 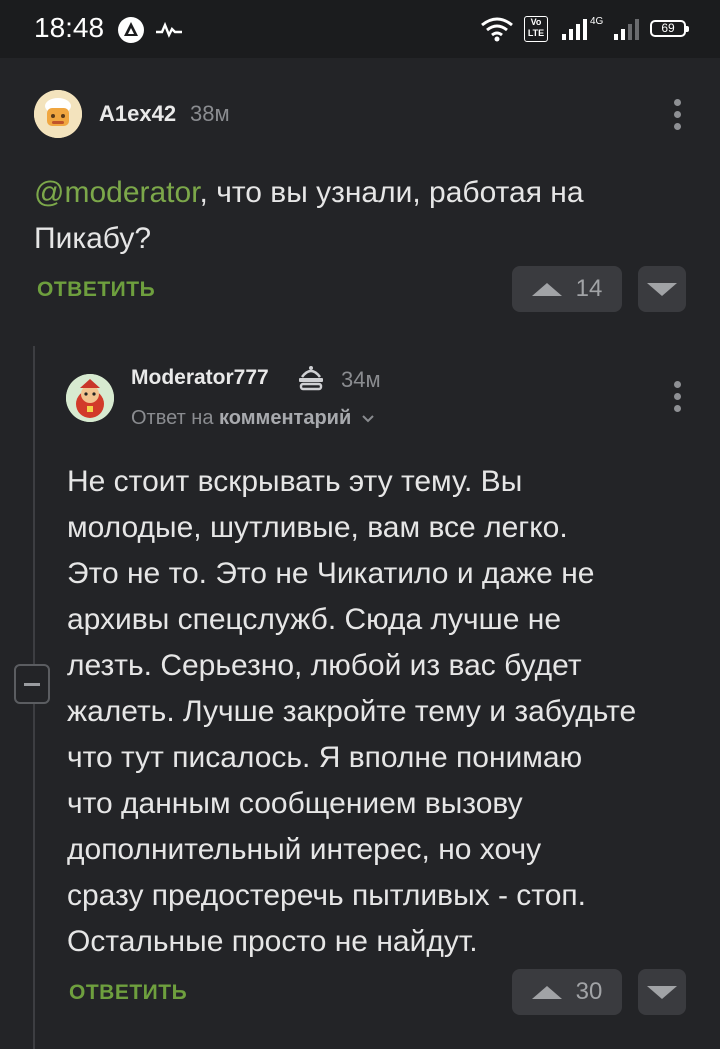 What do you see at coordinates (169, 30) in the screenshot?
I see `activity-icon` at bounding box center [169, 30].